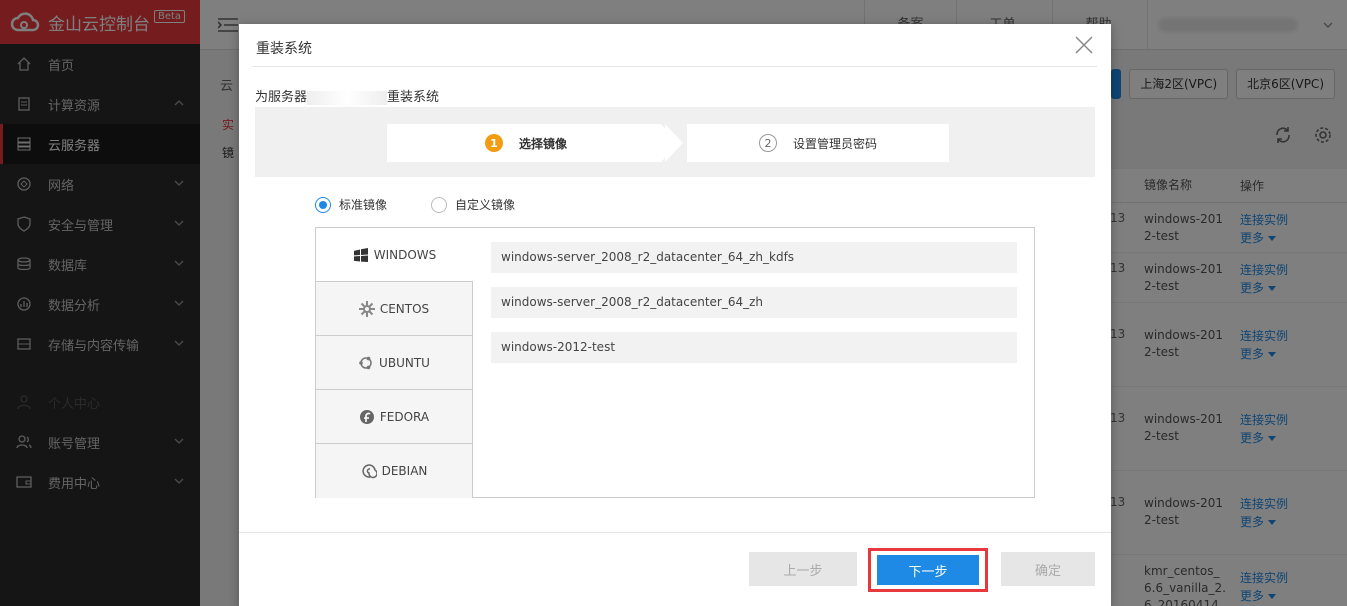 The image size is (1347, 606). I want to click on os-tab-fedora: FEDORA, so click(394, 417).